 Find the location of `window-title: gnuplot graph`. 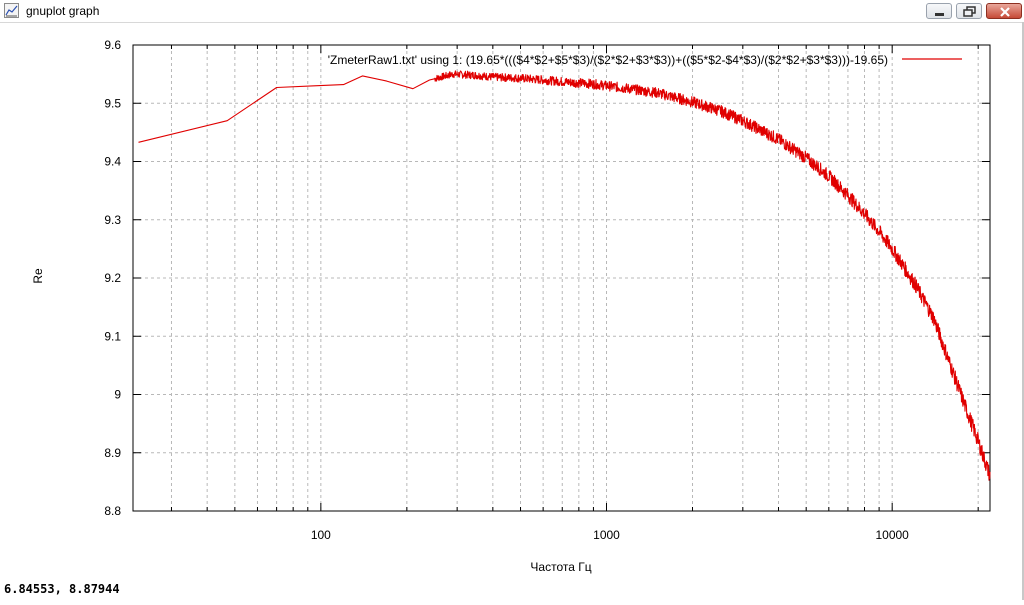

window-title: gnuplot graph is located at coordinates (63, 11).